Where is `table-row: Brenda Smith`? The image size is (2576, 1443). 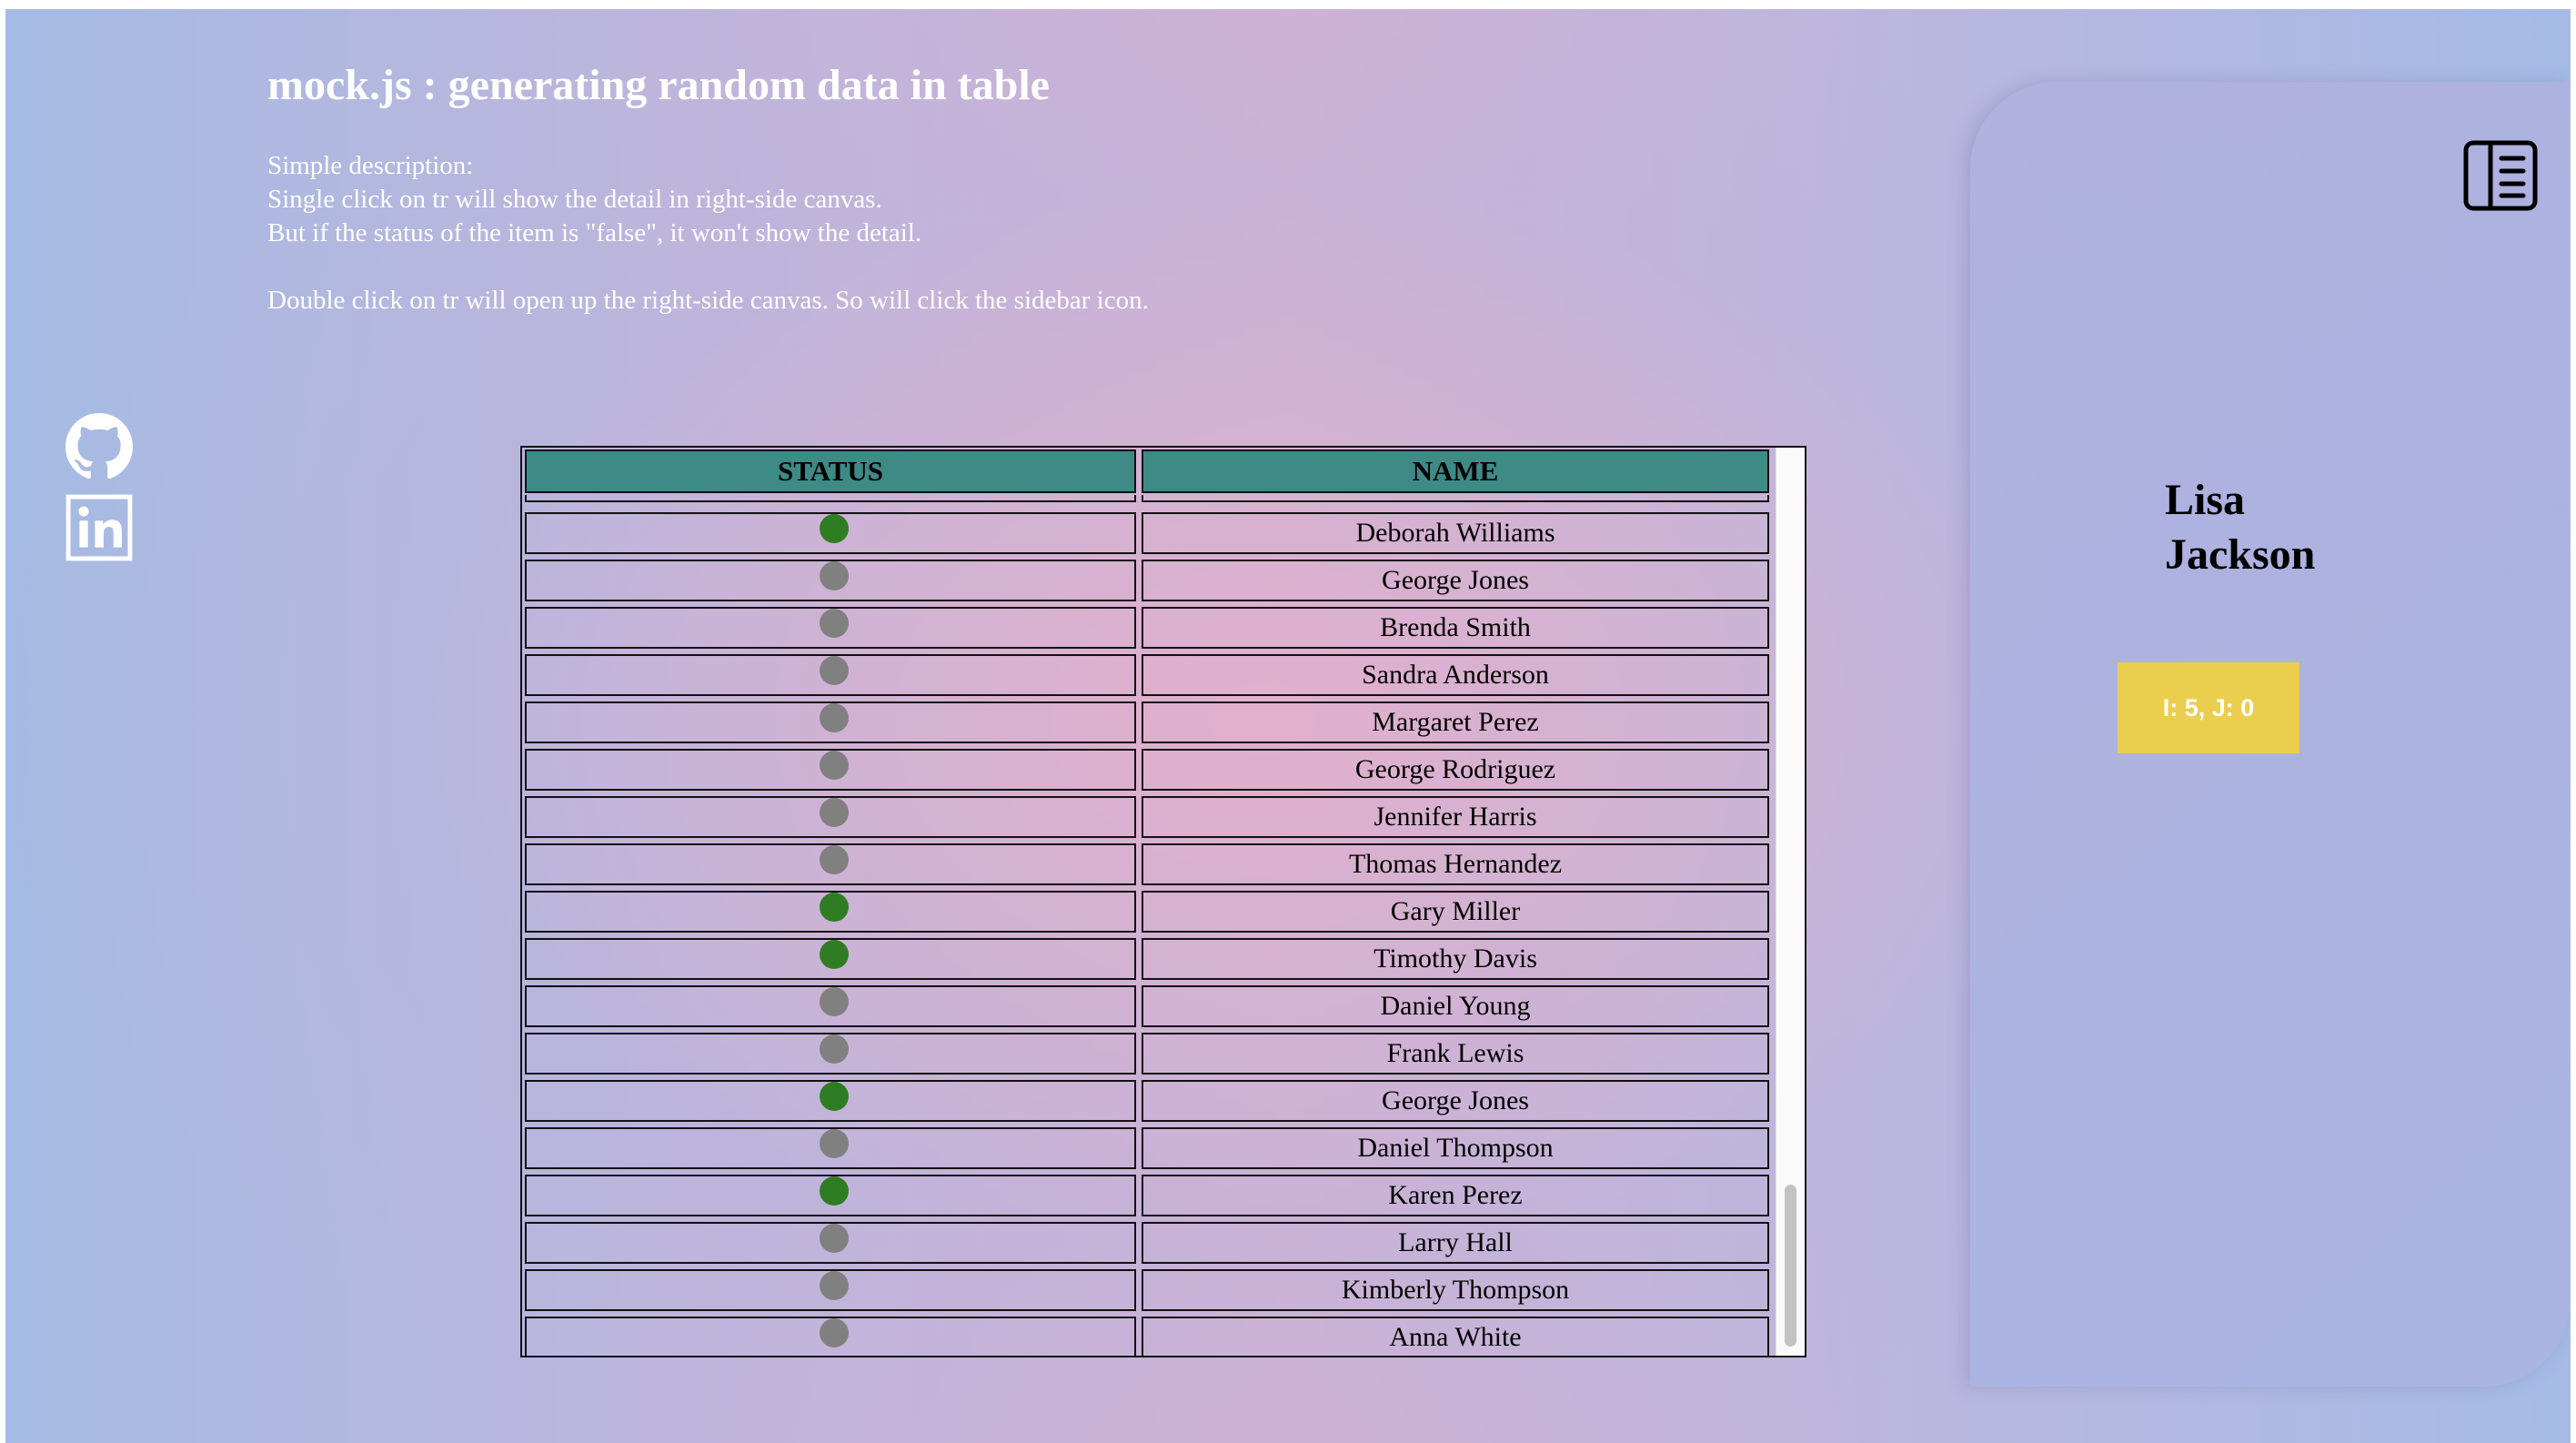 table-row: Brenda Smith is located at coordinates (1149, 627).